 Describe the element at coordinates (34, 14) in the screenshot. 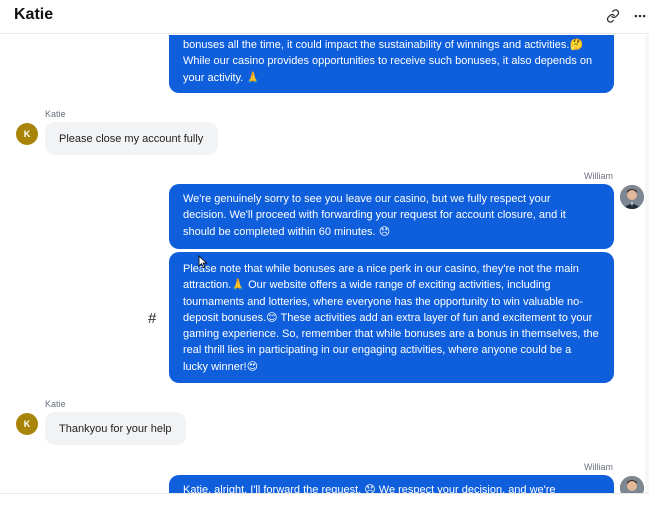

I see `chat-title: Katie` at that location.